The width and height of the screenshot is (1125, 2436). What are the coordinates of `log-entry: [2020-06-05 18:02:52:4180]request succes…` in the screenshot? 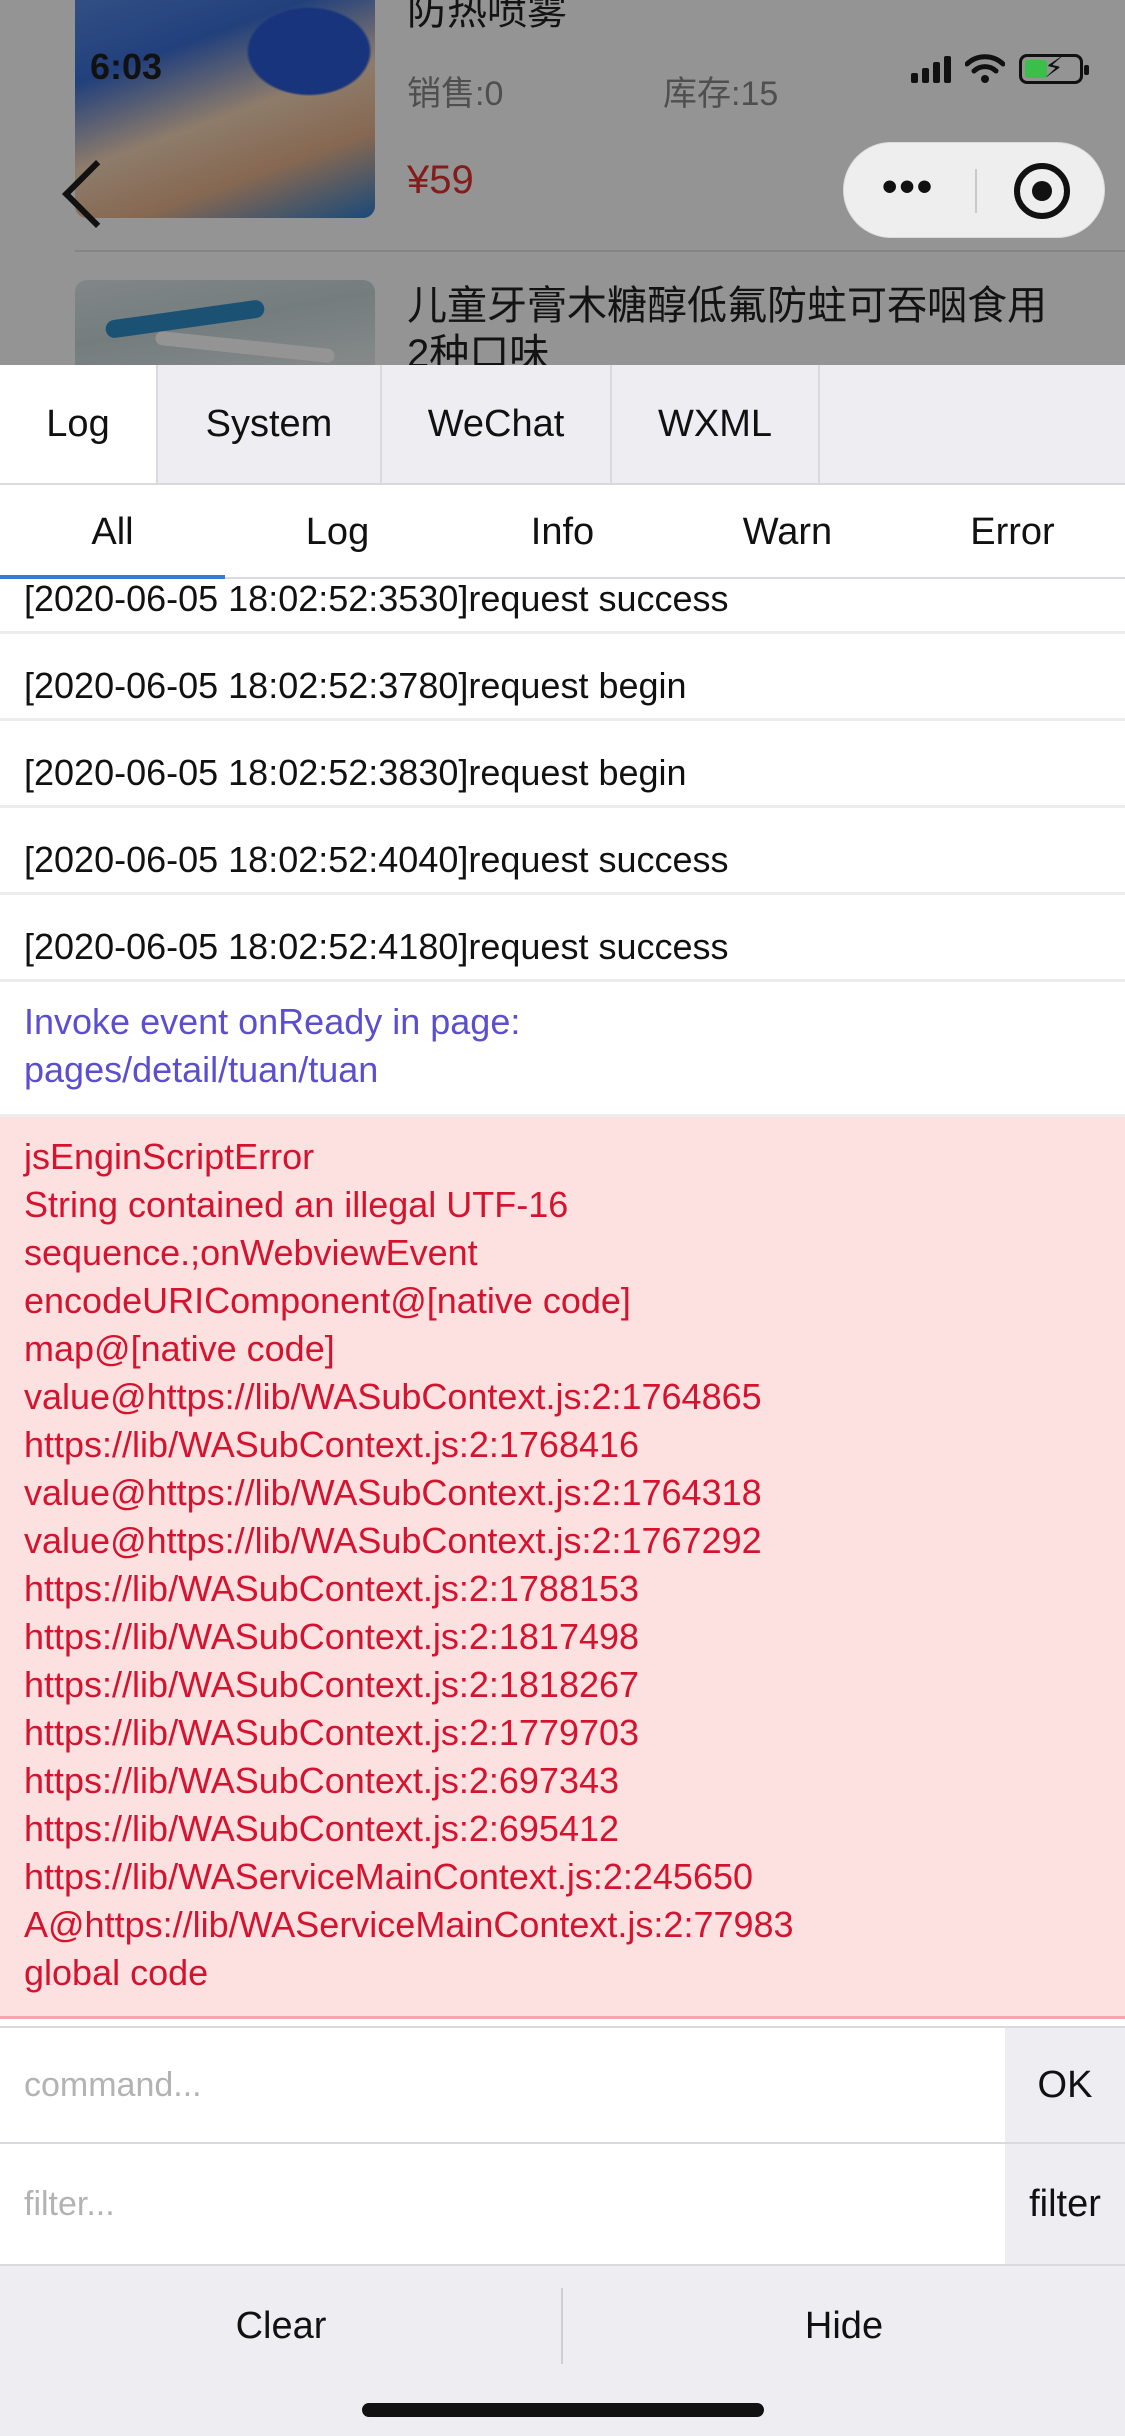 It's located at (562, 938).